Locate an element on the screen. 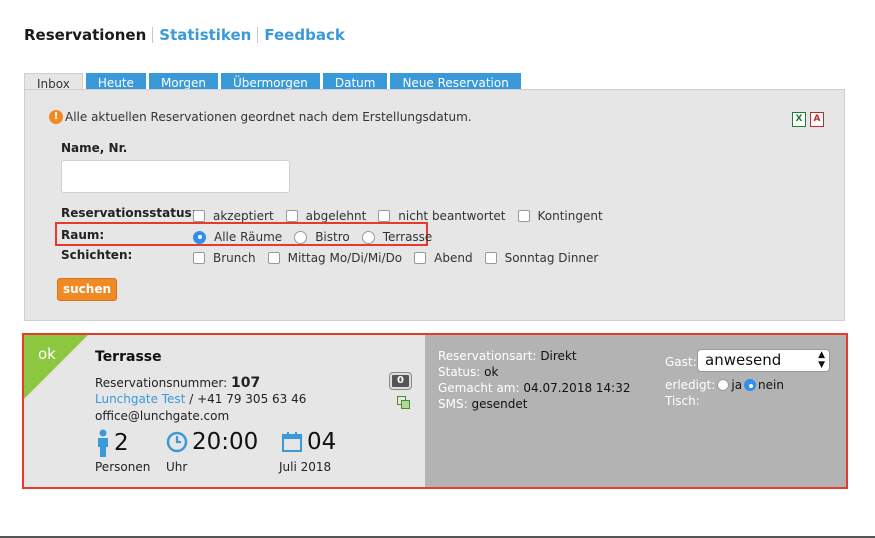  info-icon: ! is located at coordinates (56, 117).